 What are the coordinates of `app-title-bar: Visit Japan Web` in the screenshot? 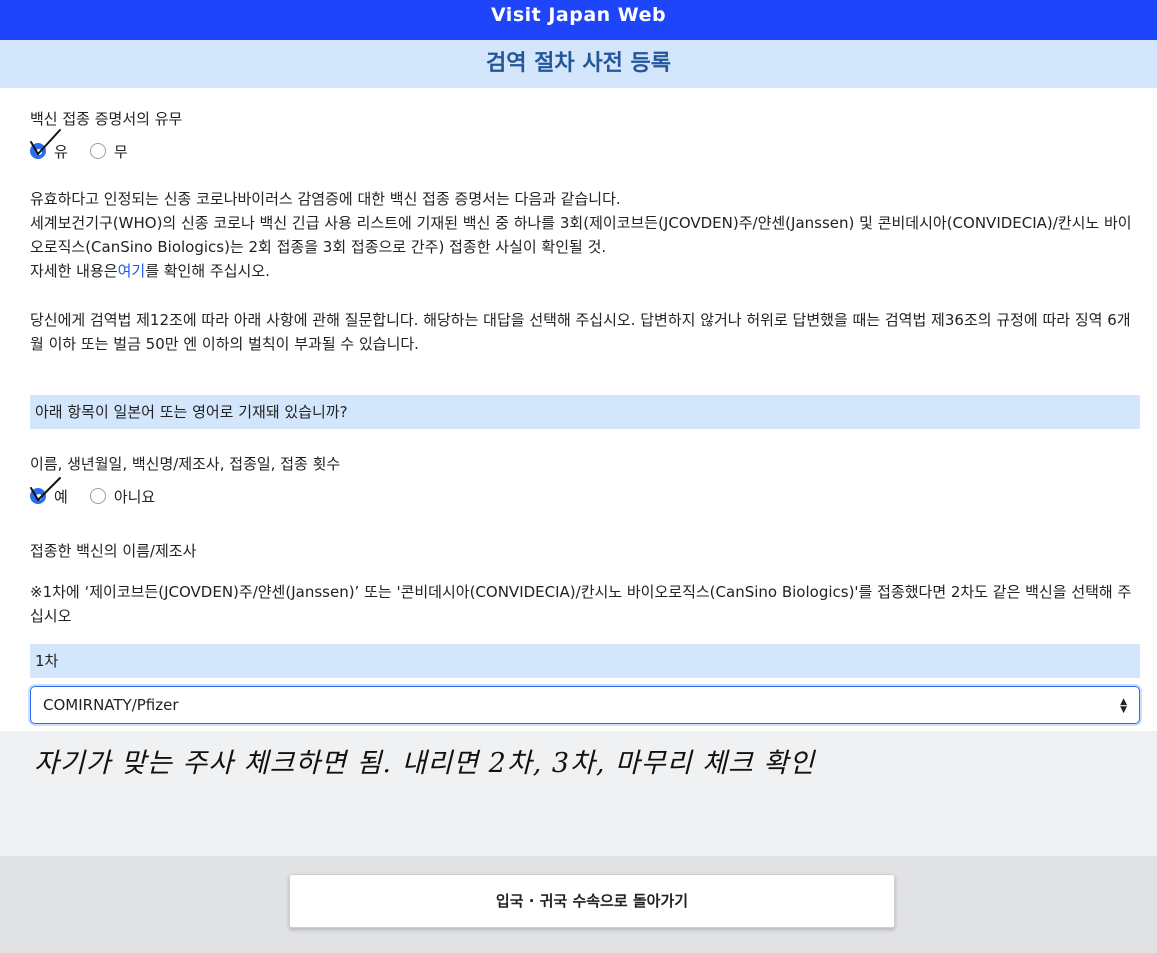 It's located at (578, 20).